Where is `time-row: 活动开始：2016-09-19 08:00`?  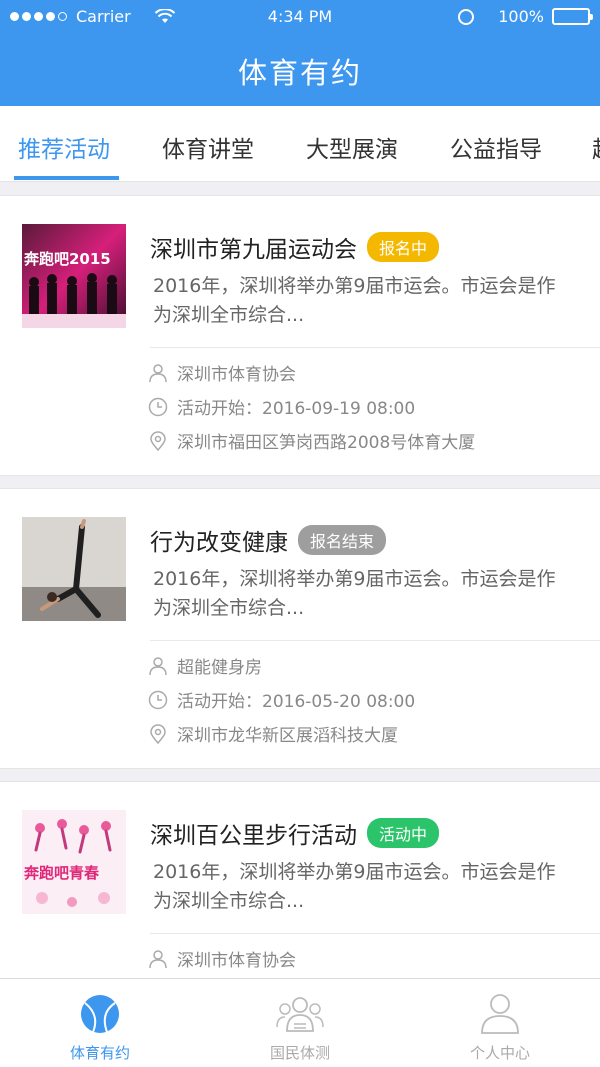 time-row: 活动开始：2016-09-19 08:00 is located at coordinates (281, 406).